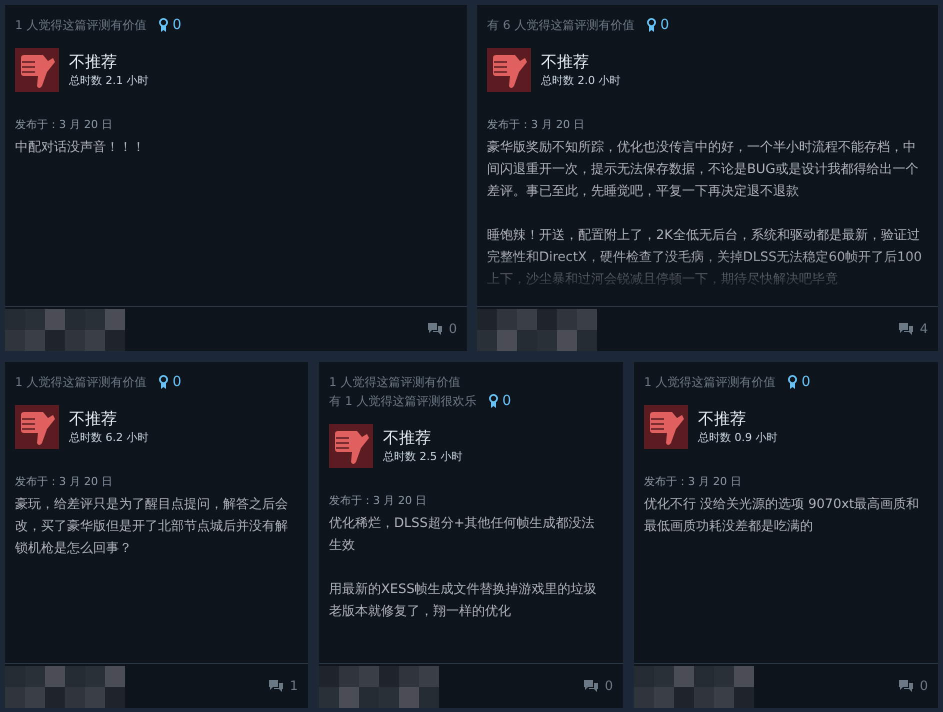 This screenshot has height=712, width=943. I want to click on review-paragraph: 豪玩，给差评只是为了醒目点提问，解答之后会改，买了豪华版但是开了北部节点城后并没有解锁机枪是怎么回事？, so click(152, 527).